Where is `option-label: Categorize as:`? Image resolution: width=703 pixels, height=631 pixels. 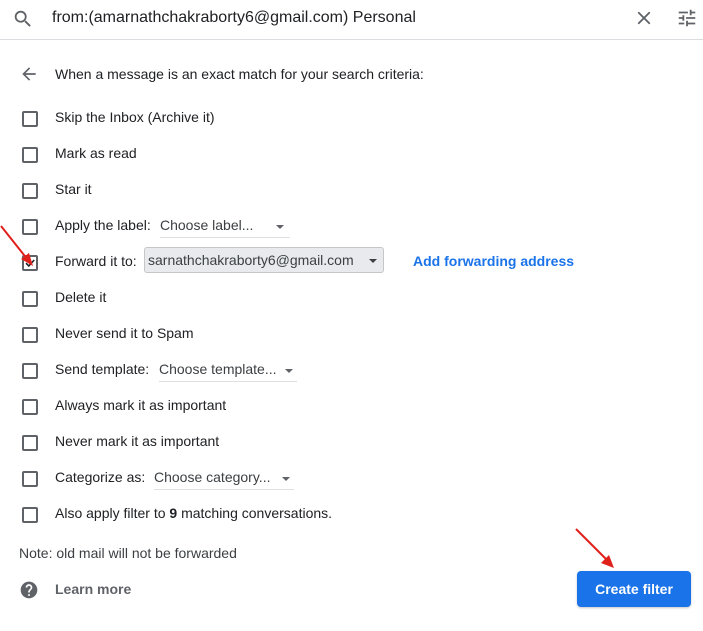 option-label: Categorize as: is located at coordinates (100, 477).